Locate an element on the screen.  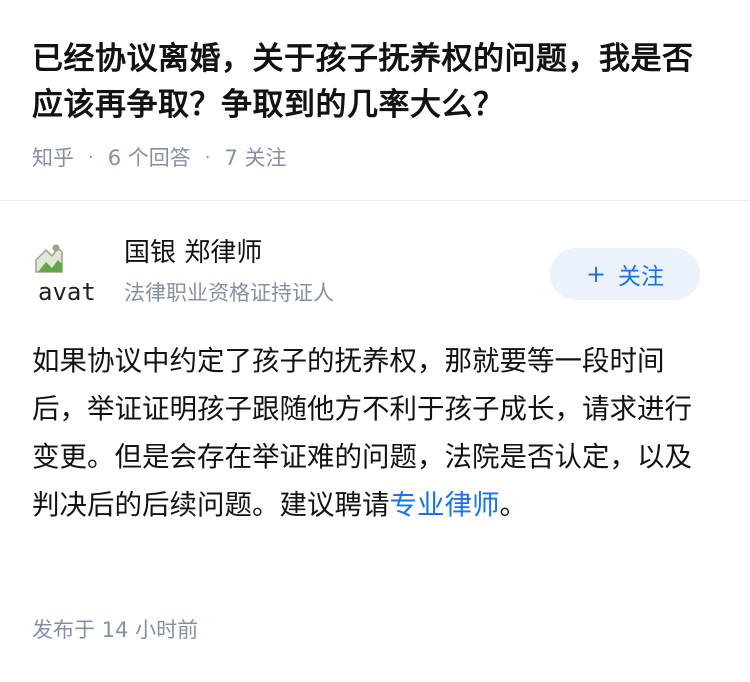
answer-text-end: 。 is located at coordinates (513, 505).